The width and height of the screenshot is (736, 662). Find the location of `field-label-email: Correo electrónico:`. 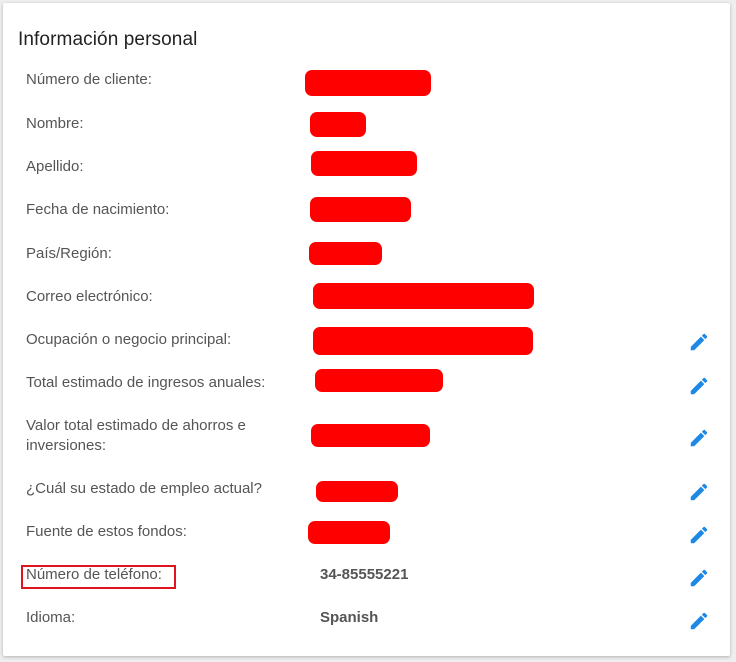

field-label-email: Correo electrónico: is located at coordinates (89, 296).